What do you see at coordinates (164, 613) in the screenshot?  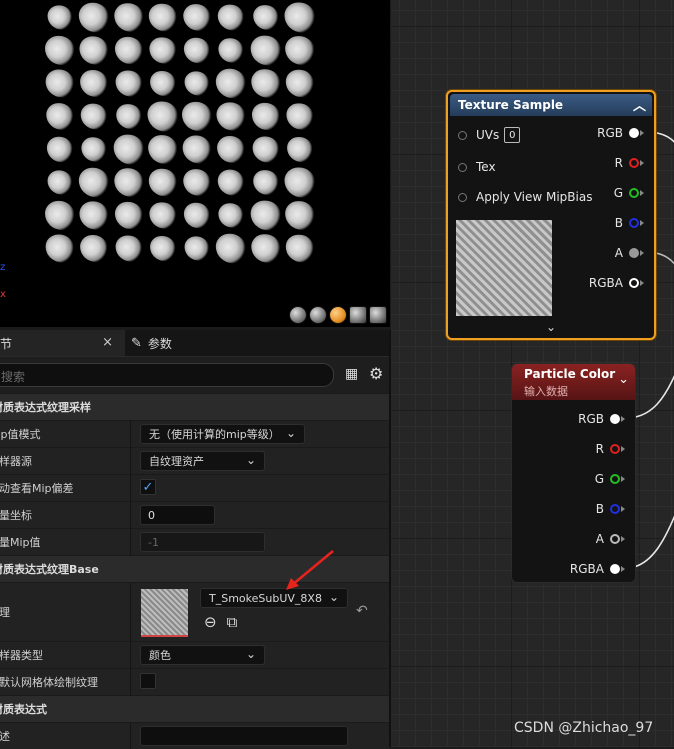 I see `texture-thumbnail` at bounding box center [164, 613].